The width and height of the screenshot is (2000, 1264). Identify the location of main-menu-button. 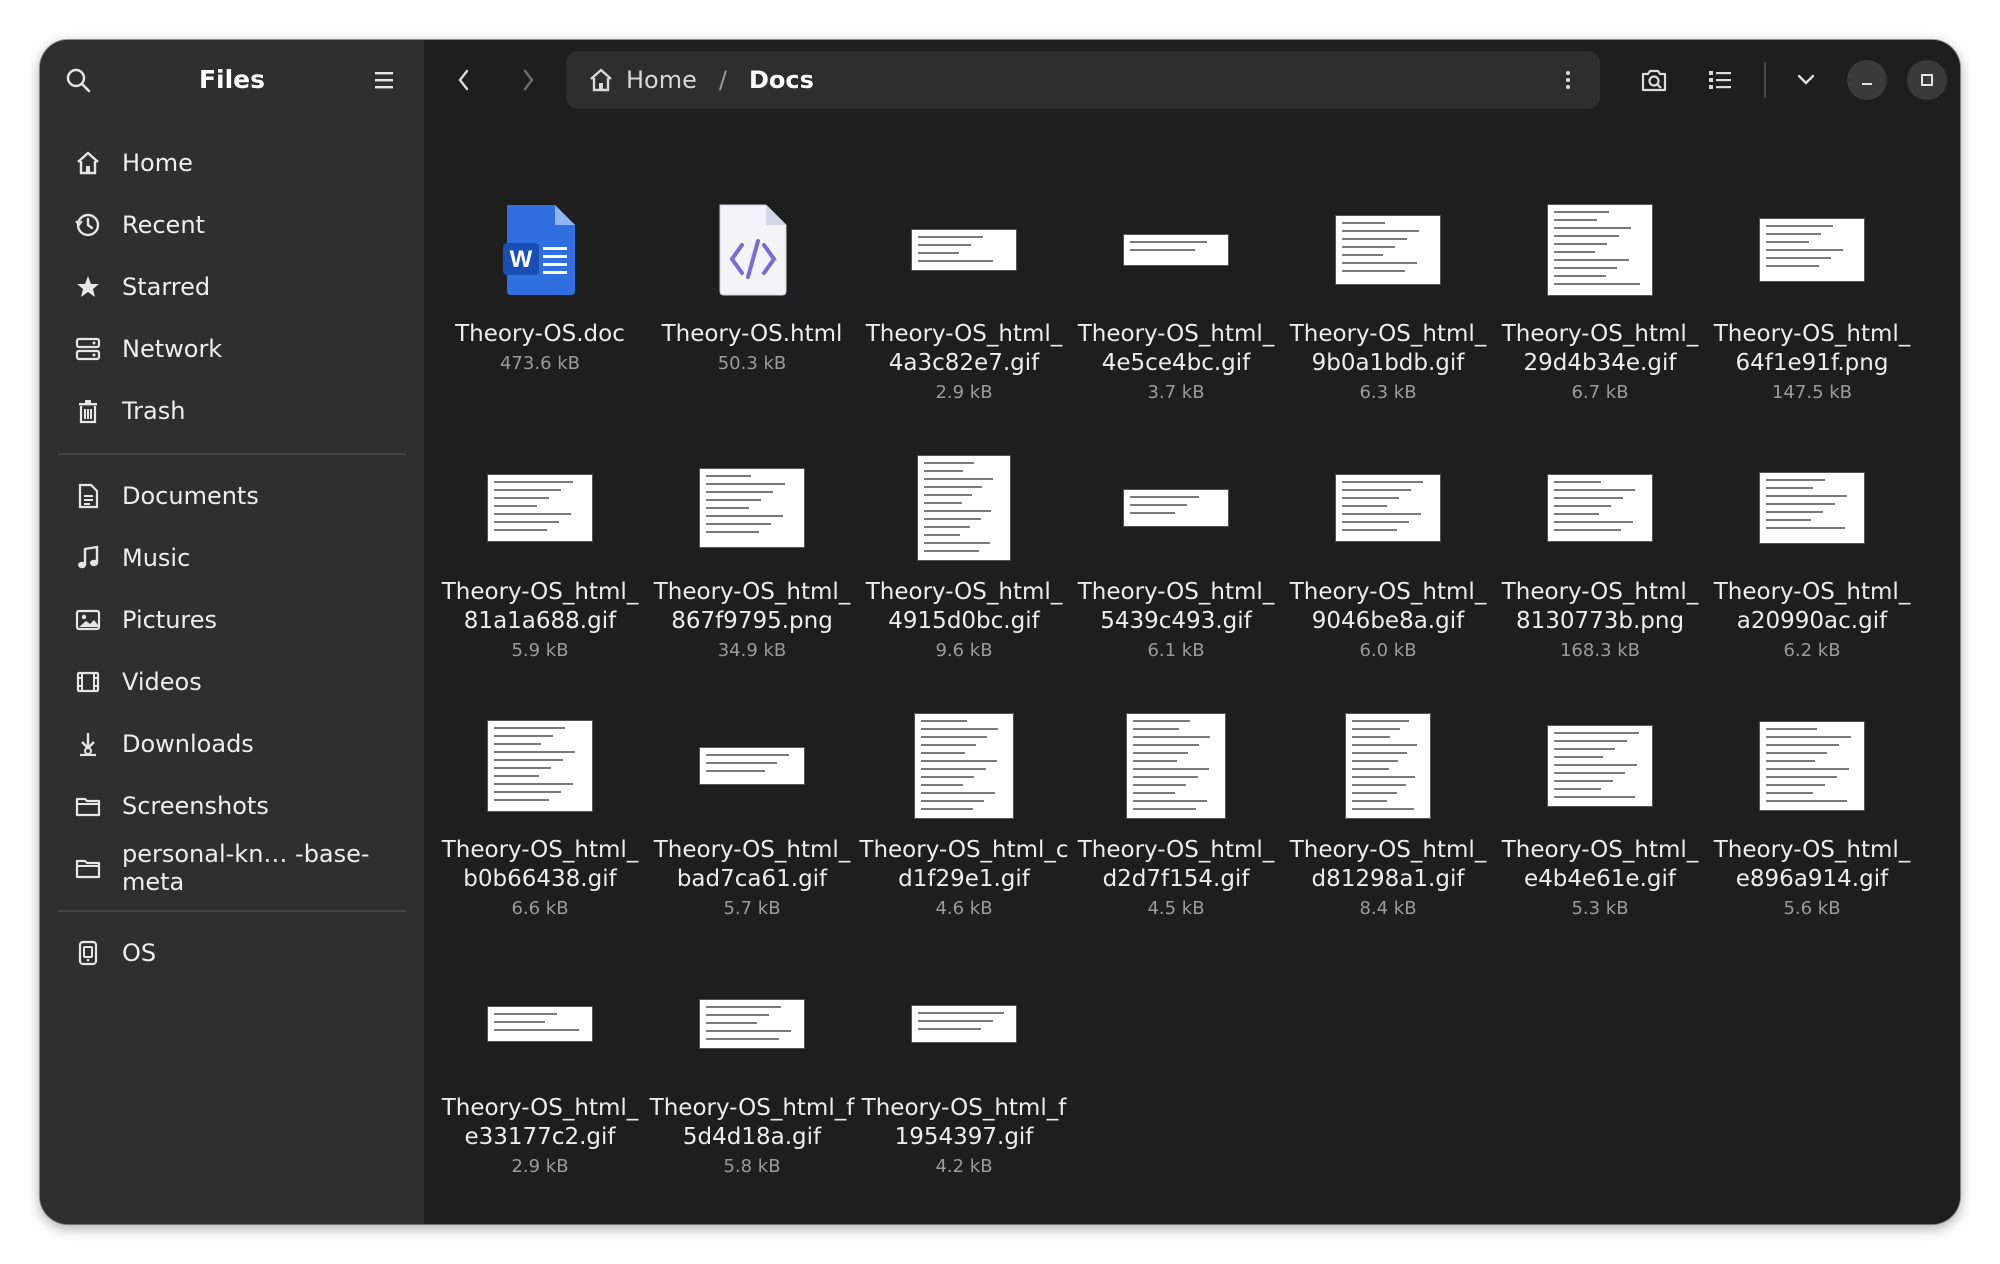
(384, 80).